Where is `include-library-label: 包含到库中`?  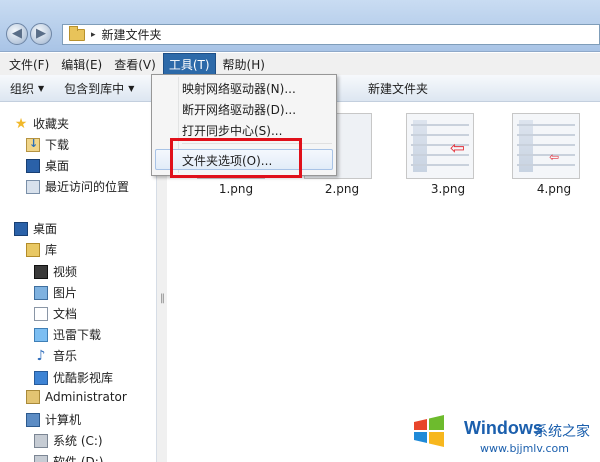 include-library-label: 包含到库中 is located at coordinates (94, 88).